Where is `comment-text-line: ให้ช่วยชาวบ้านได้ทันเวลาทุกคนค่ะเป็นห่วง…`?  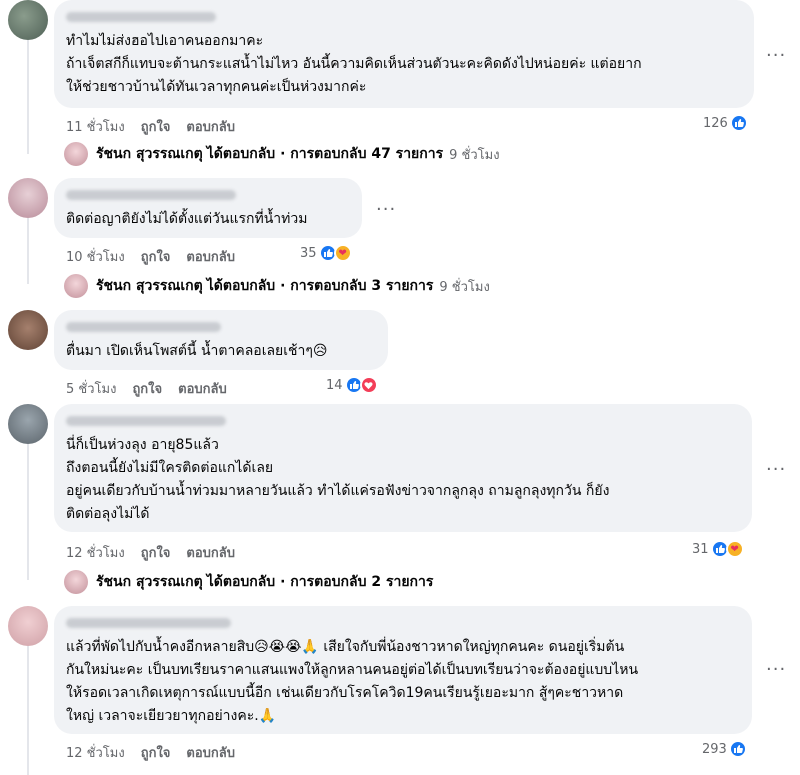
comment-text-line: ให้ช่วยชาวบ้านได้ทันเวลาทุกคนค่ะเป็นห่วง… is located at coordinates (216, 87).